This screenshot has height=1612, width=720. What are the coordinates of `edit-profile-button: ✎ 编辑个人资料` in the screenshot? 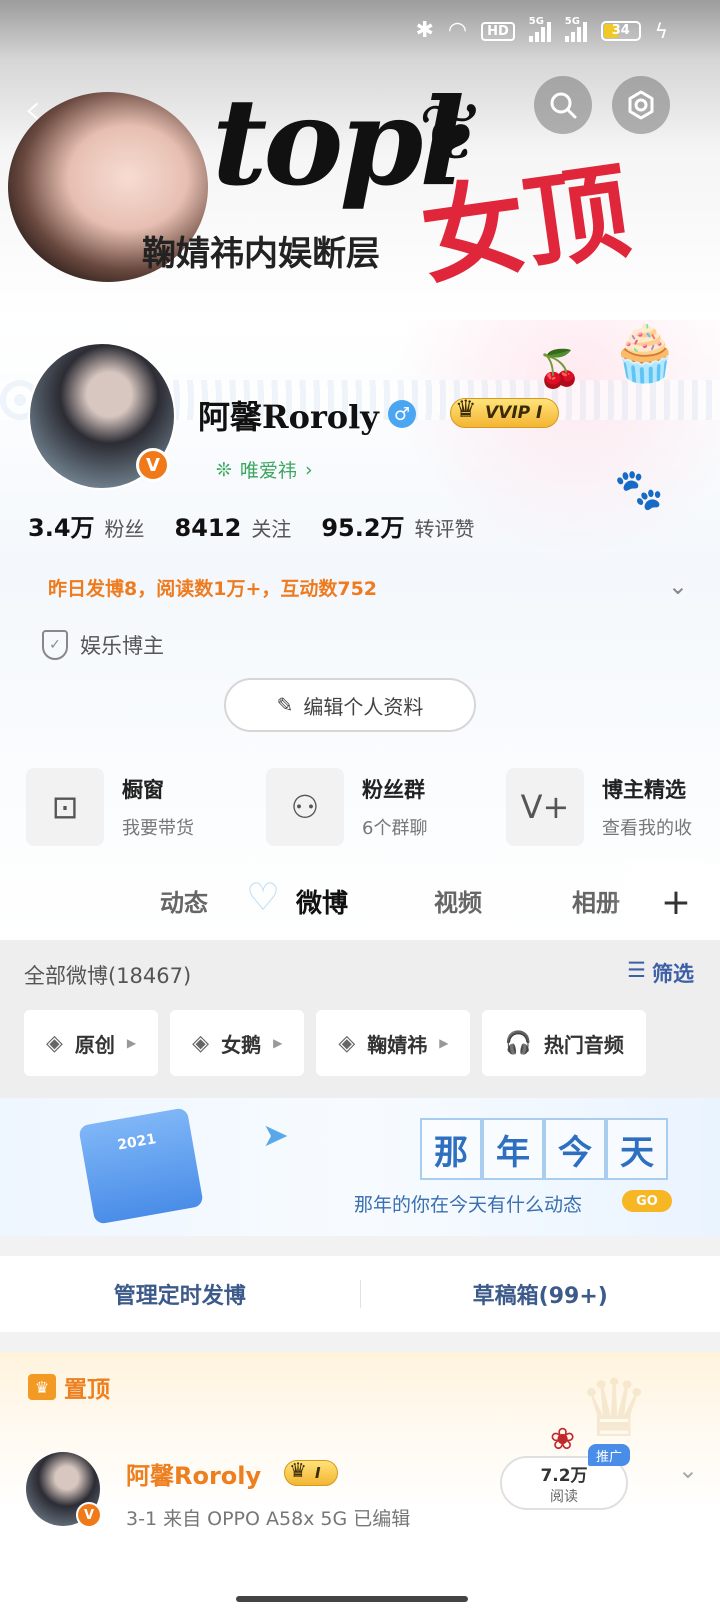 It's located at (350, 705).